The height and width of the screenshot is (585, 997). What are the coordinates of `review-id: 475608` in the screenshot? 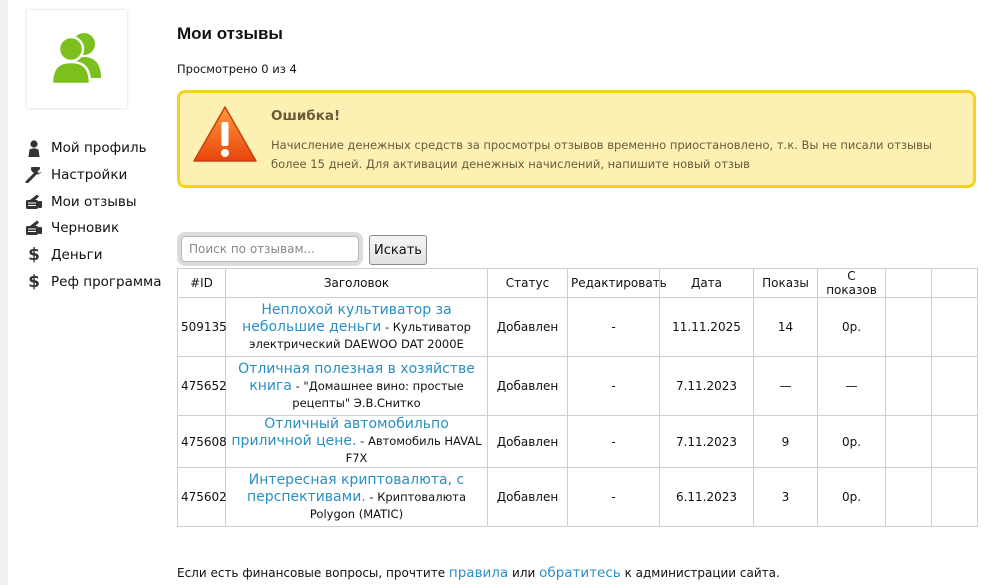 It's located at (202, 441).